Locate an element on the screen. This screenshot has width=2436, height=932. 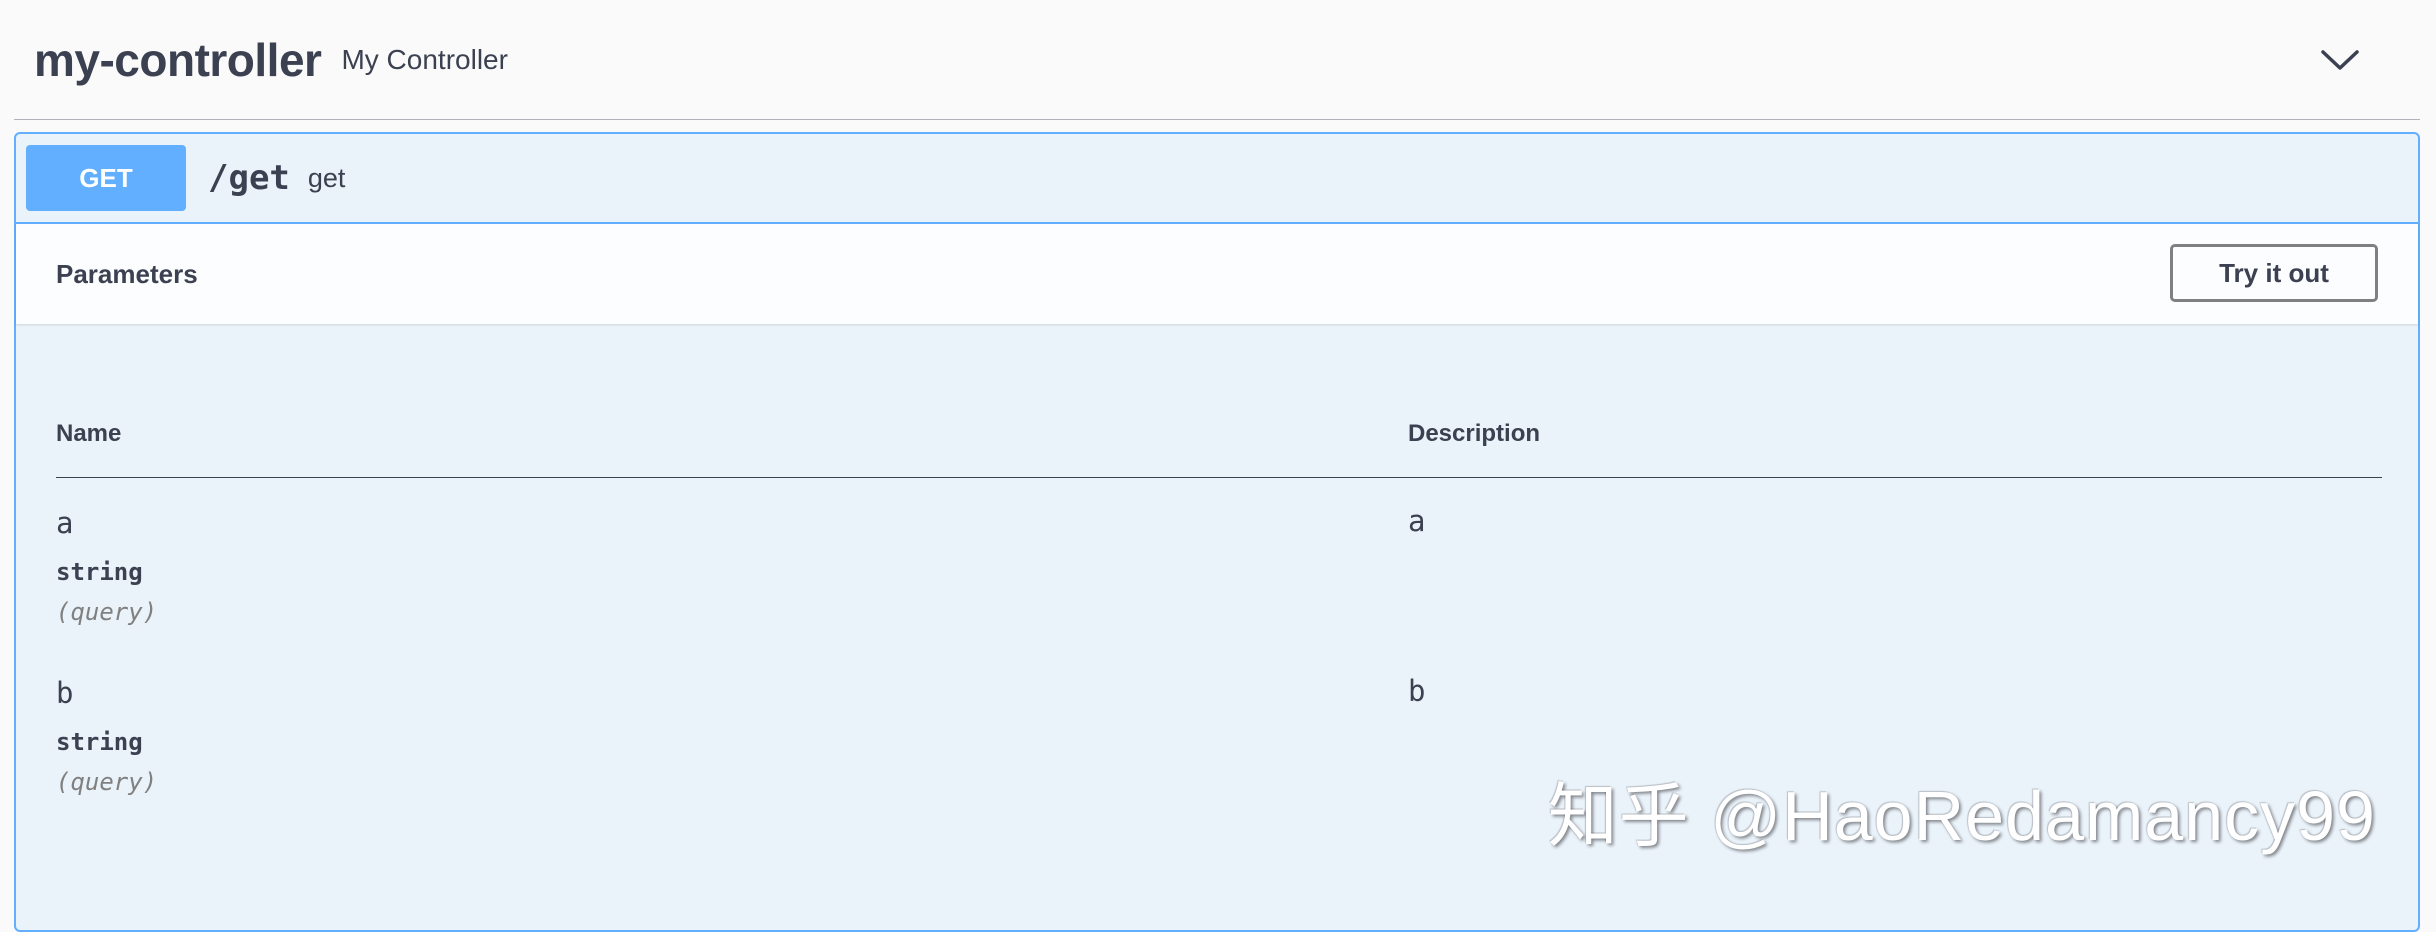
tag-header: my-controller My Controller is located at coordinates (1217, 60).